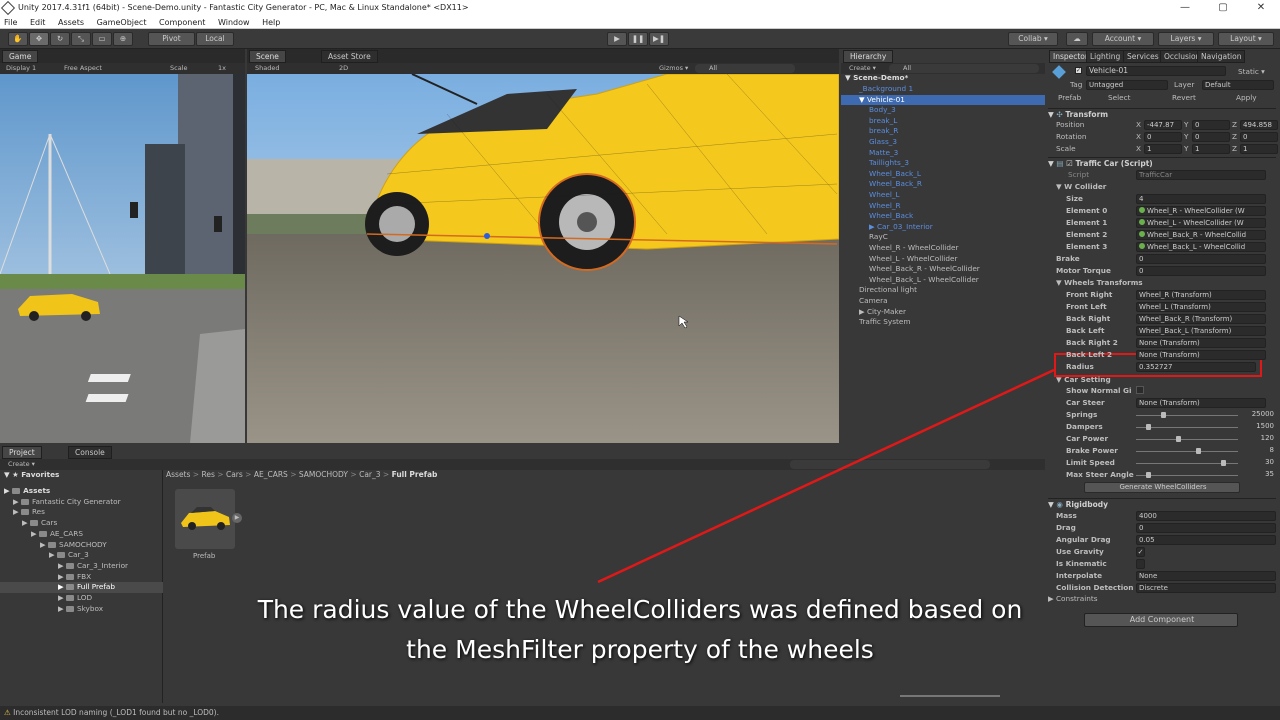  Describe the element at coordinates (267, 56) in the screenshot. I see `tab-scene: Scene` at that location.